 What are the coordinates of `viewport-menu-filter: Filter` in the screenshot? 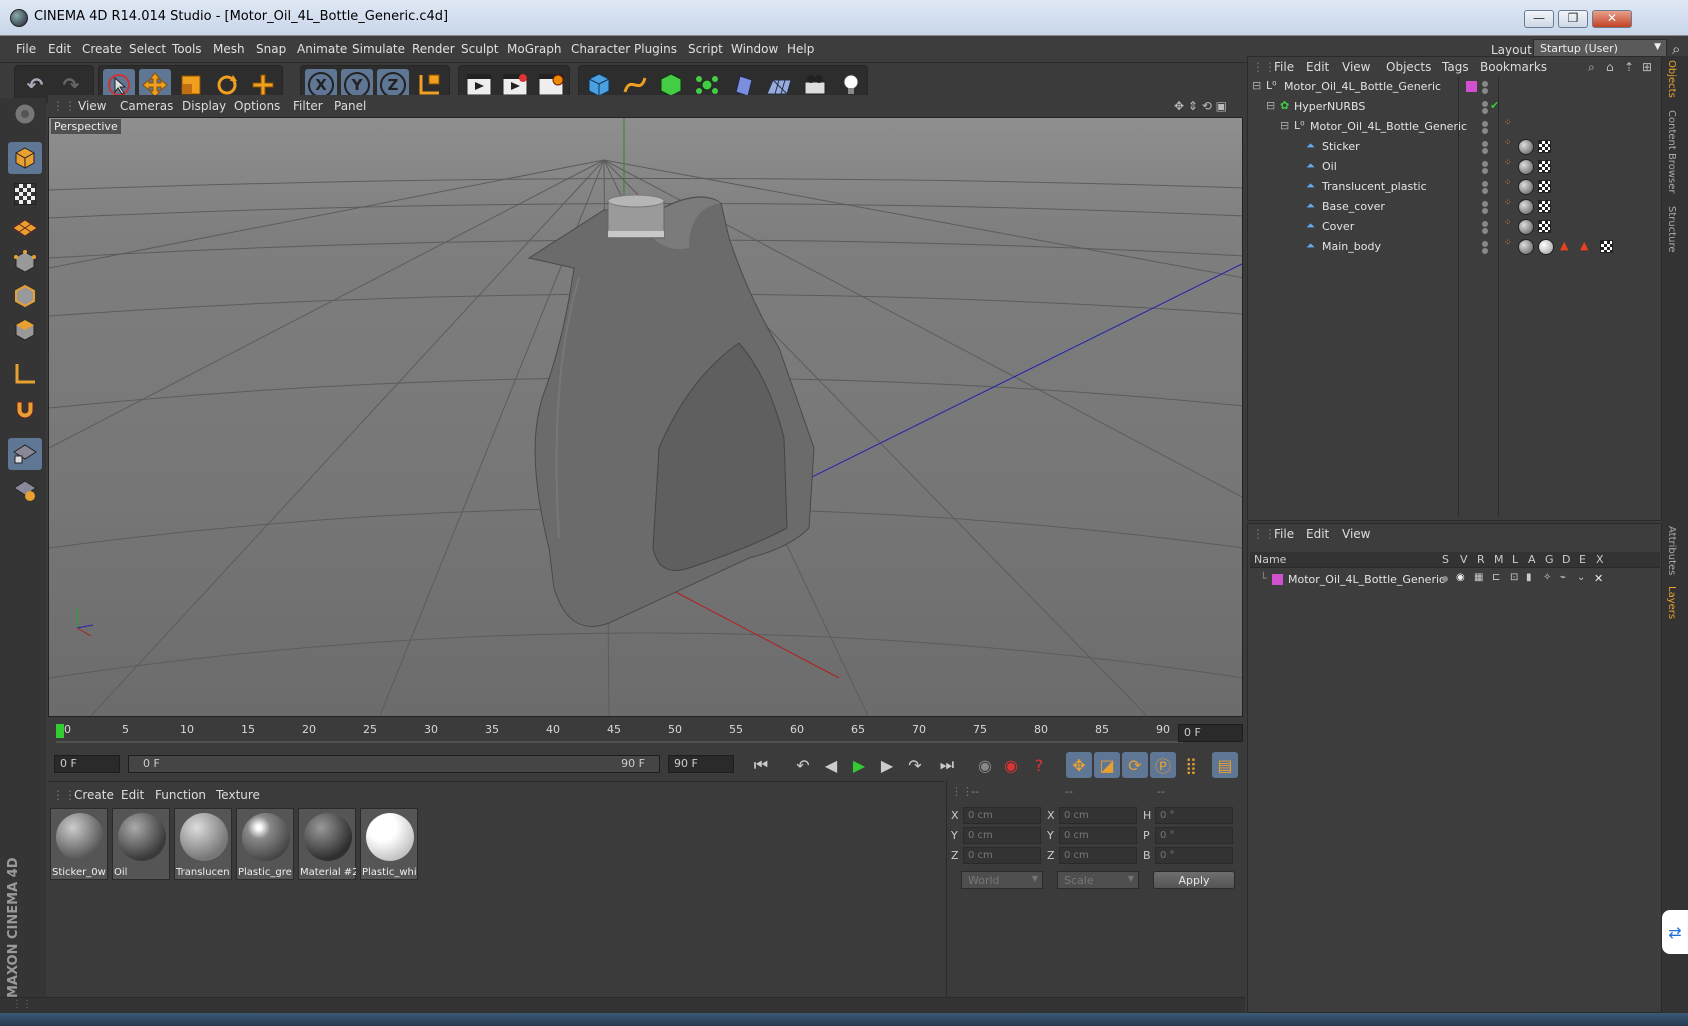 It's located at (308, 106).